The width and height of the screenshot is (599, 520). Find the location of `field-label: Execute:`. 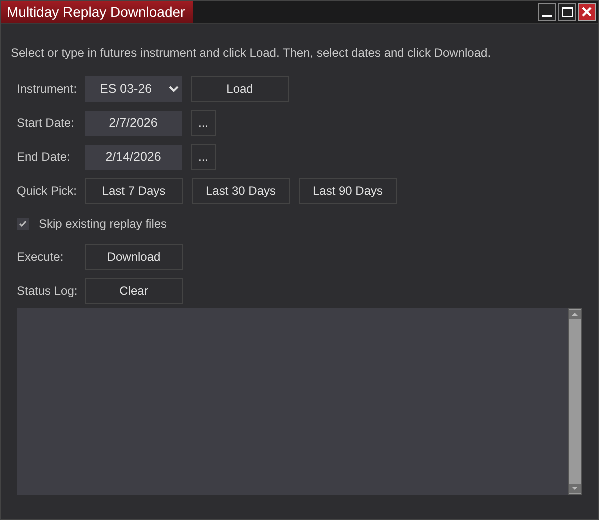

field-label: Execute: is located at coordinates (41, 257).